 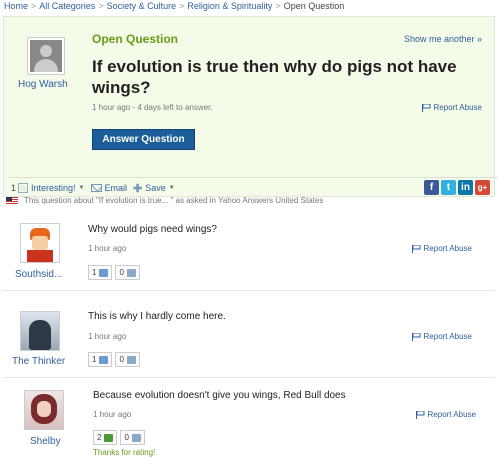 I want to click on email-label: Email, so click(x=116, y=188).